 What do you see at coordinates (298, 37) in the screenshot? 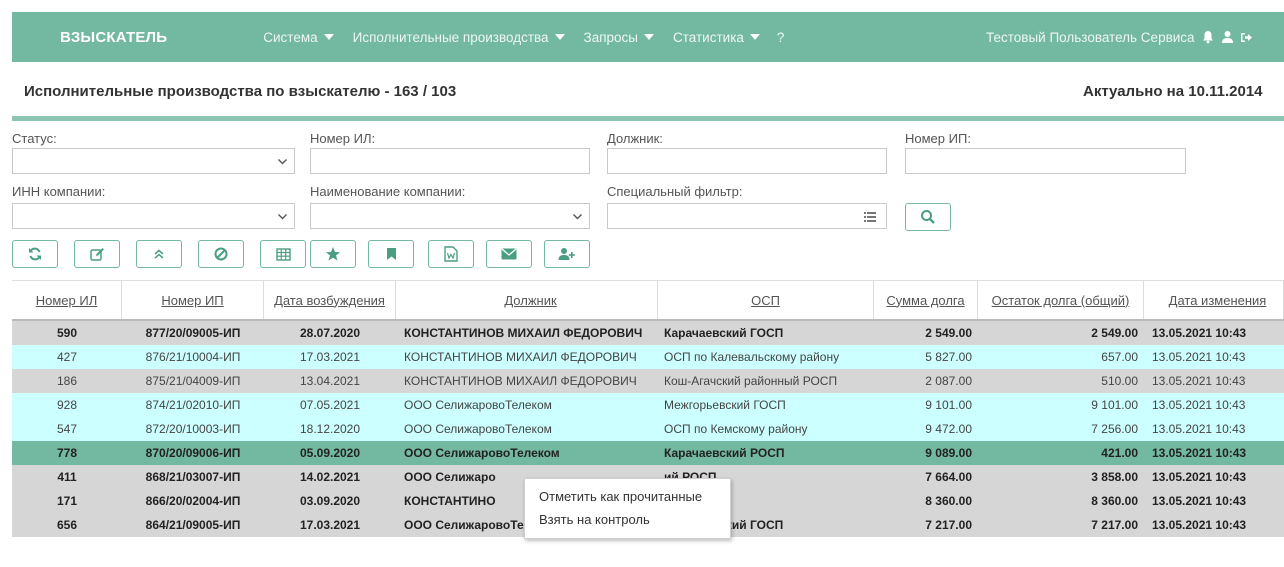
I see `menu-sistema: Система` at bounding box center [298, 37].